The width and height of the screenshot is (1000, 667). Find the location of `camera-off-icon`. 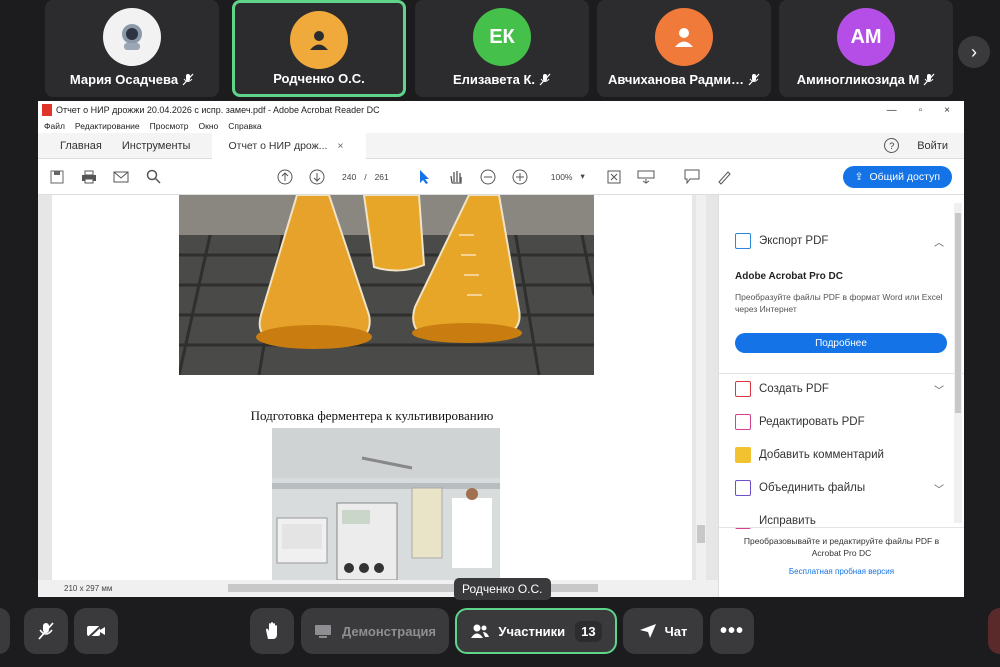

camera-off-icon is located at coordinates (96, 631).